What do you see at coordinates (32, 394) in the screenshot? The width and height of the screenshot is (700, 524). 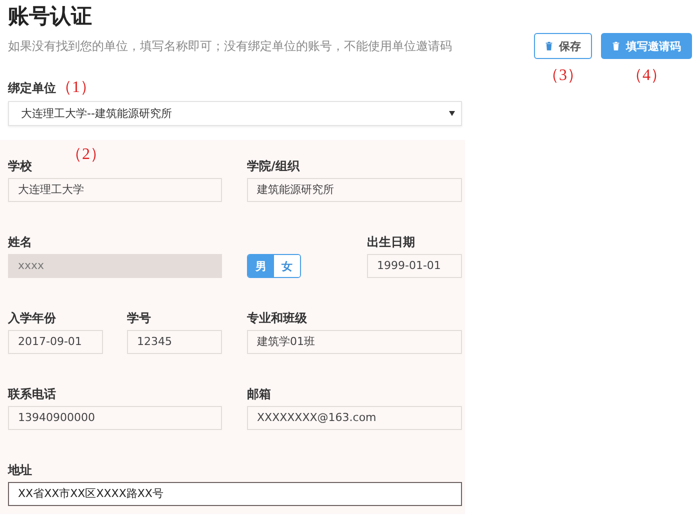 I see `field-label: 联系电话` at bounding box center [32, 394].